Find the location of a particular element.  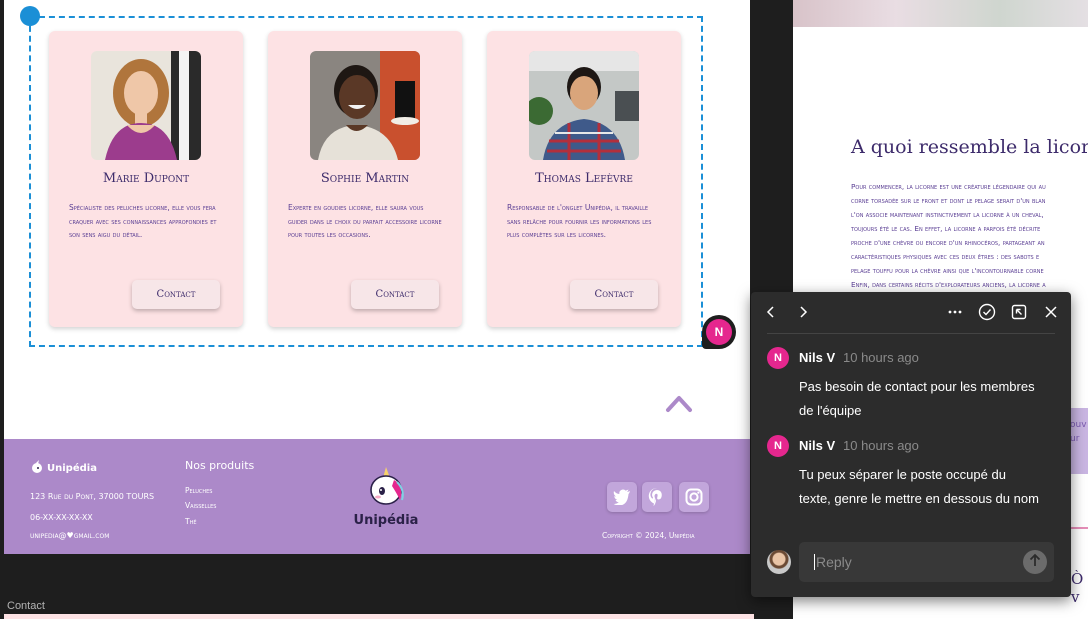

hero-image is located at coordinates (940, 13).